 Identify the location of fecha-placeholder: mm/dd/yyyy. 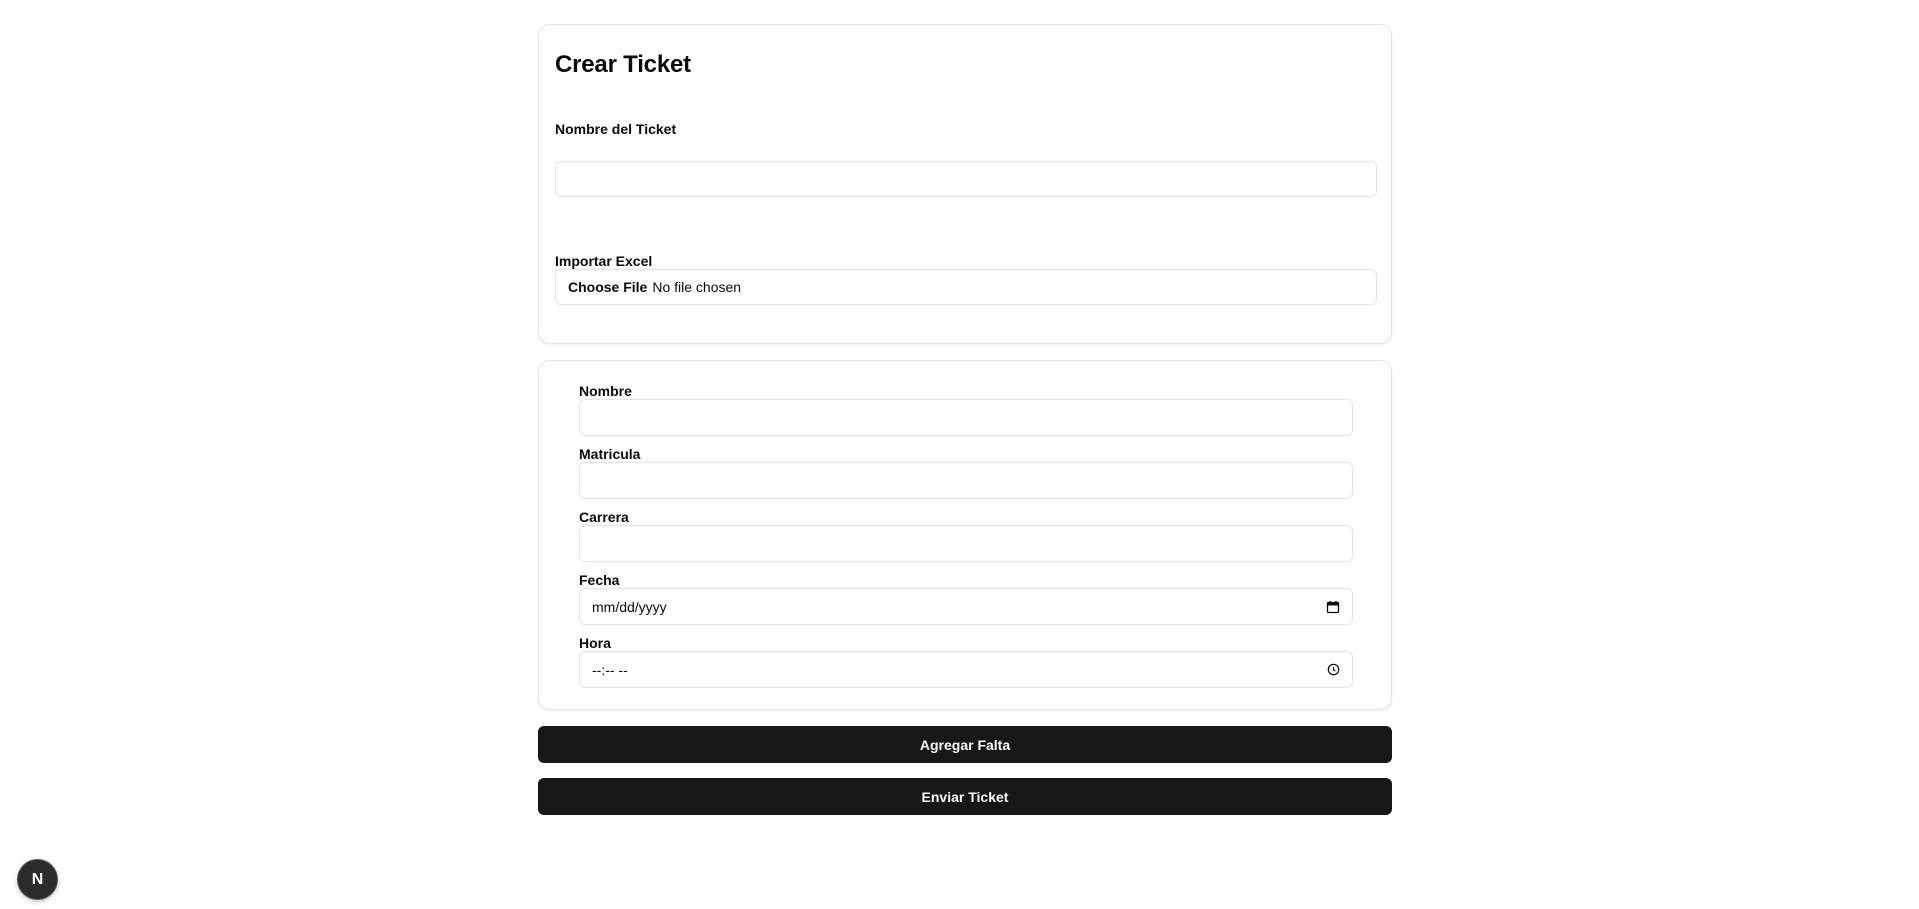
(629, 606).